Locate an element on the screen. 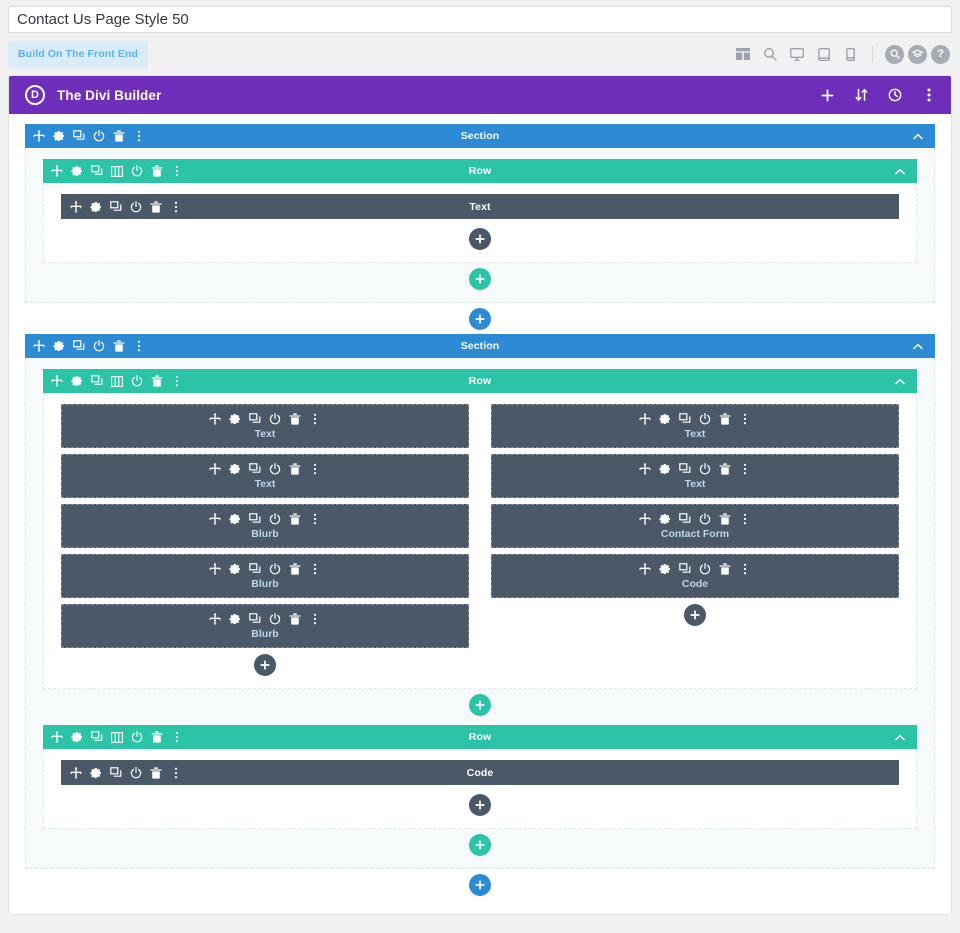 Image resolution: width=960 pixels, height=933 pixels. build-on-front-end-button: Build On The Front End is located at coordinates (78, 54).